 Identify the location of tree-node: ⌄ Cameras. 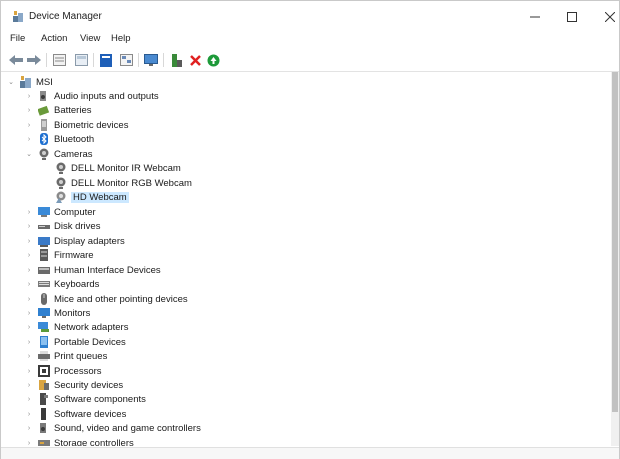
(59, 154).